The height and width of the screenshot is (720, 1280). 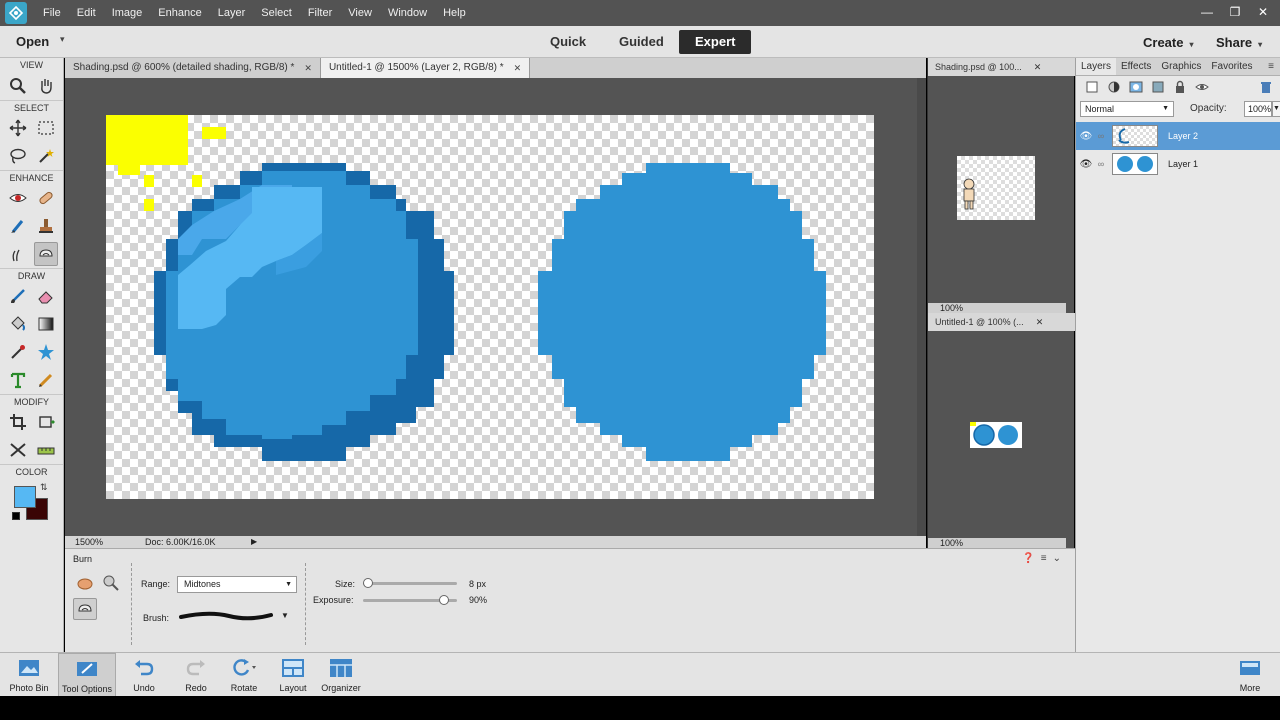 I want to click on move-tool-icon, so click(x=18, y=128).